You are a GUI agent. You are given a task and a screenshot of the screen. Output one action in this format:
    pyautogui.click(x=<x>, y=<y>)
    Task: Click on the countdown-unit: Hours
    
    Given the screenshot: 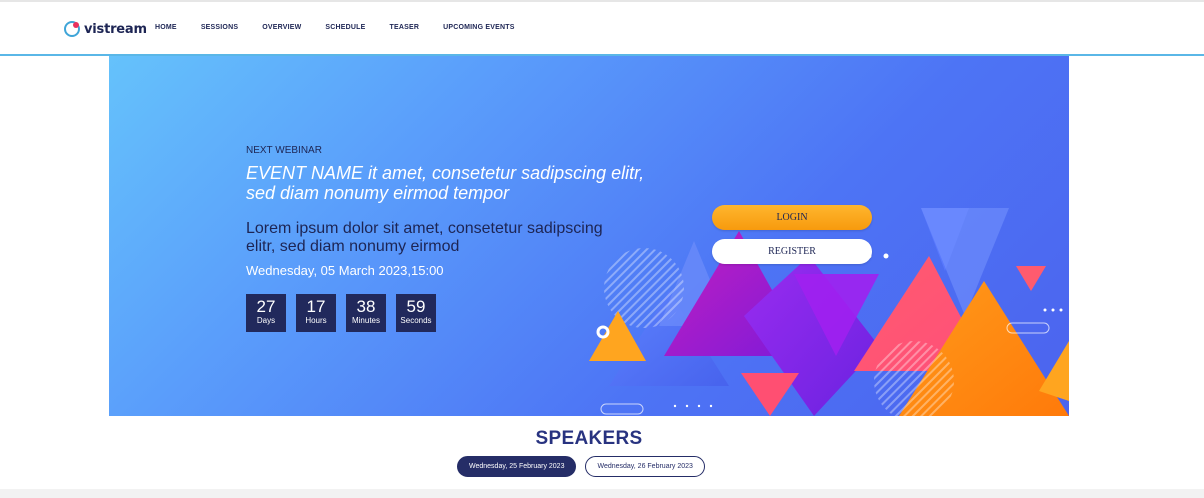 What is the action you would take?
    pyautogui.click(x=316, y=320)
    